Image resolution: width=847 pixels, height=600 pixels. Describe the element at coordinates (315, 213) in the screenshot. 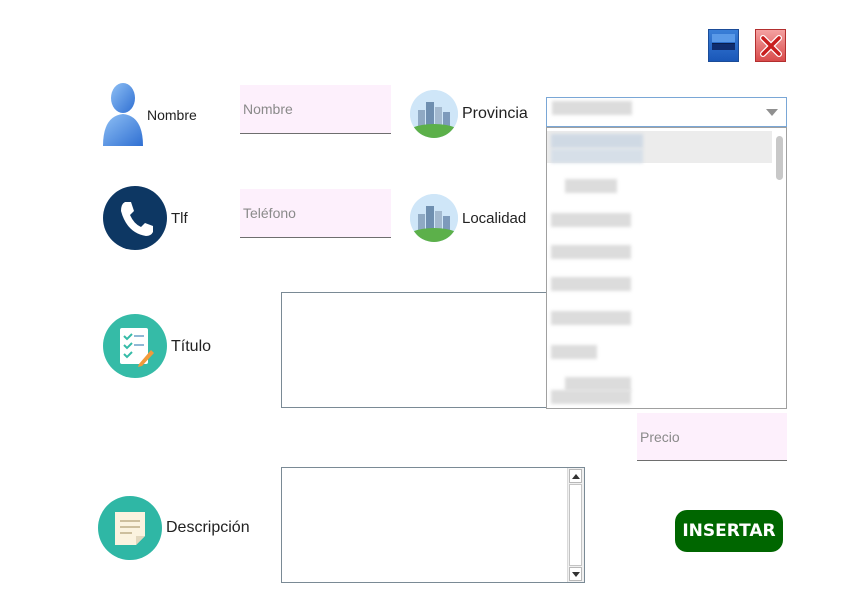

I see `telefono-field` at that location.